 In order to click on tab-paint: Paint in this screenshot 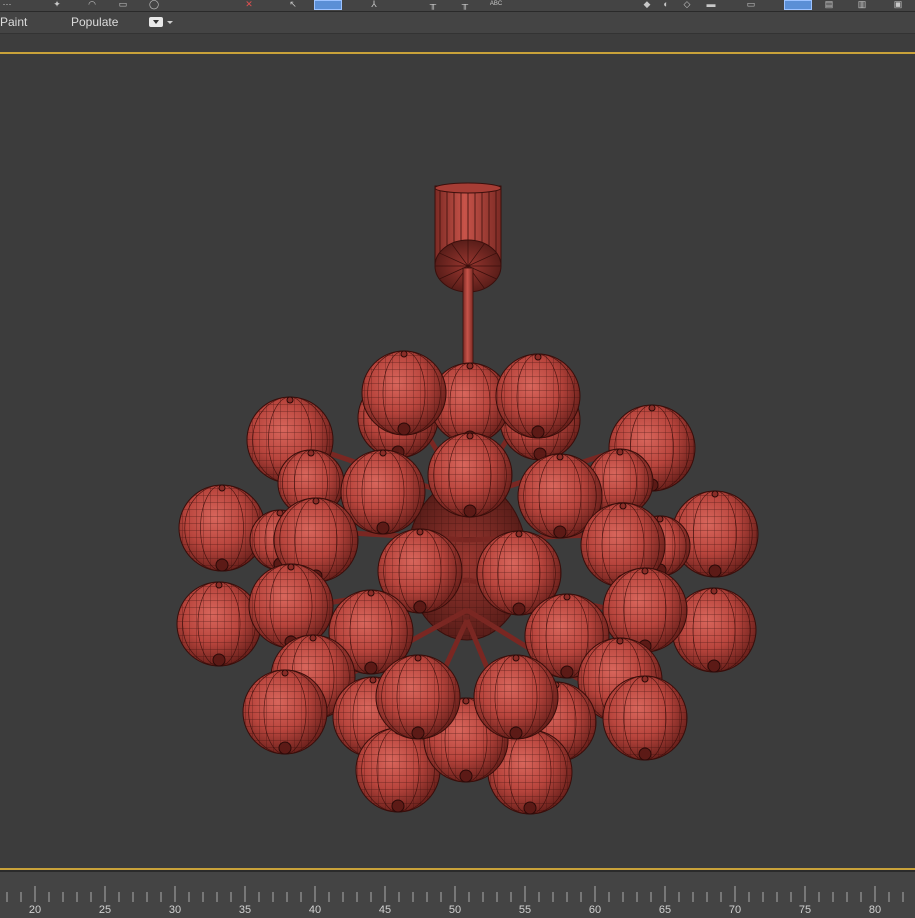, I will do `click(13, 22)`.